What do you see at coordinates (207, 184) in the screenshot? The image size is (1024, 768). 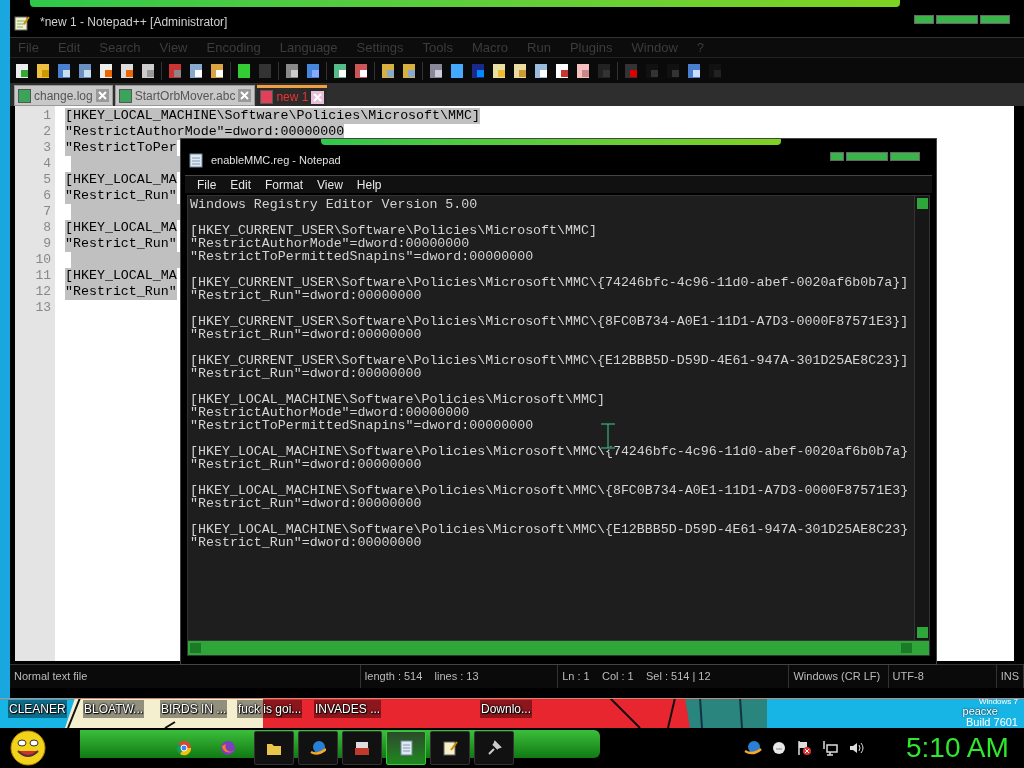 I see `menu-item: File` at bounding box center [207, 184].